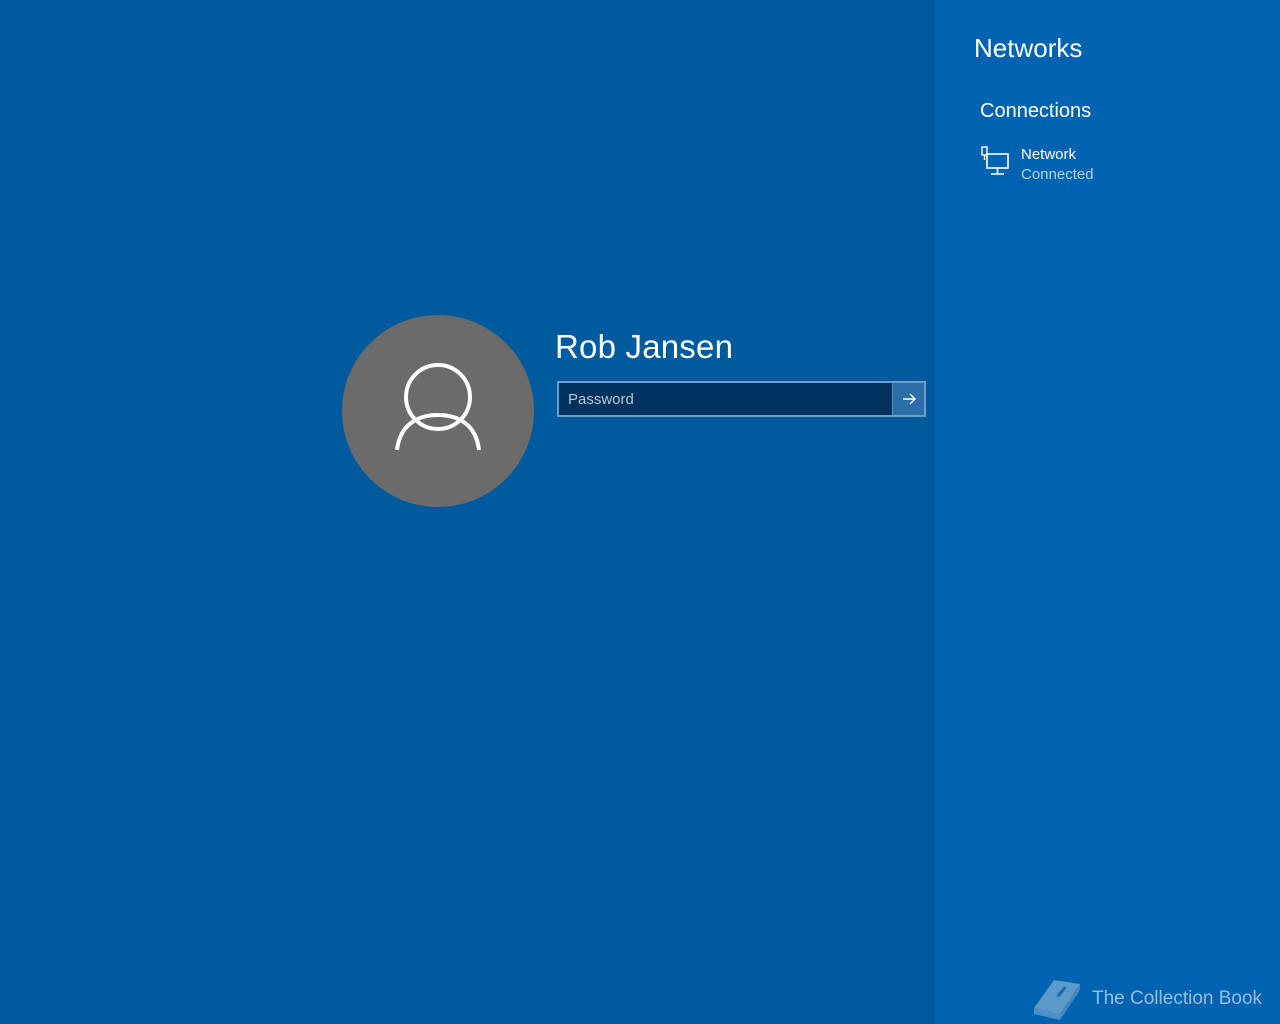  Describe the element at coordinates (644, 346) in the screenshot. I see `user-name: Rob Jansen` at that location.